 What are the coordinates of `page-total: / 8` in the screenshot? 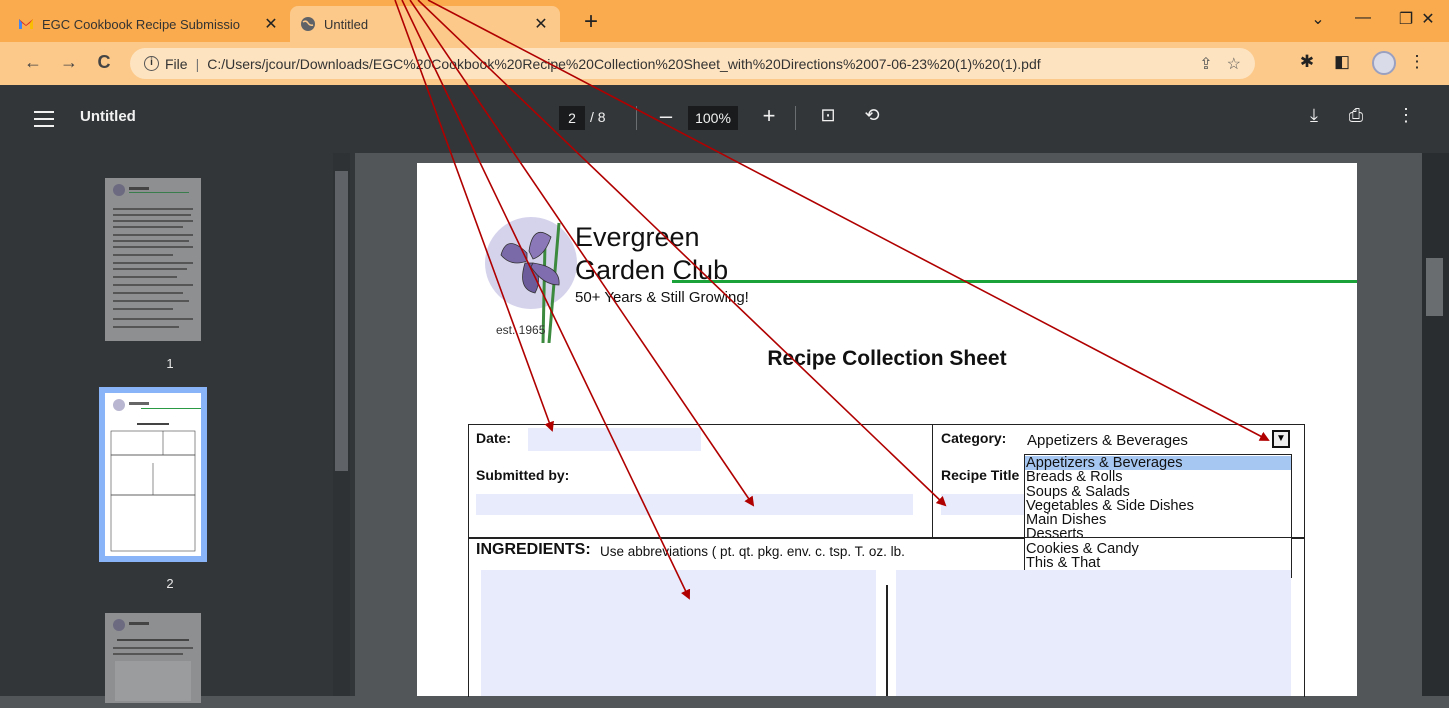 It's located at (598, 117).